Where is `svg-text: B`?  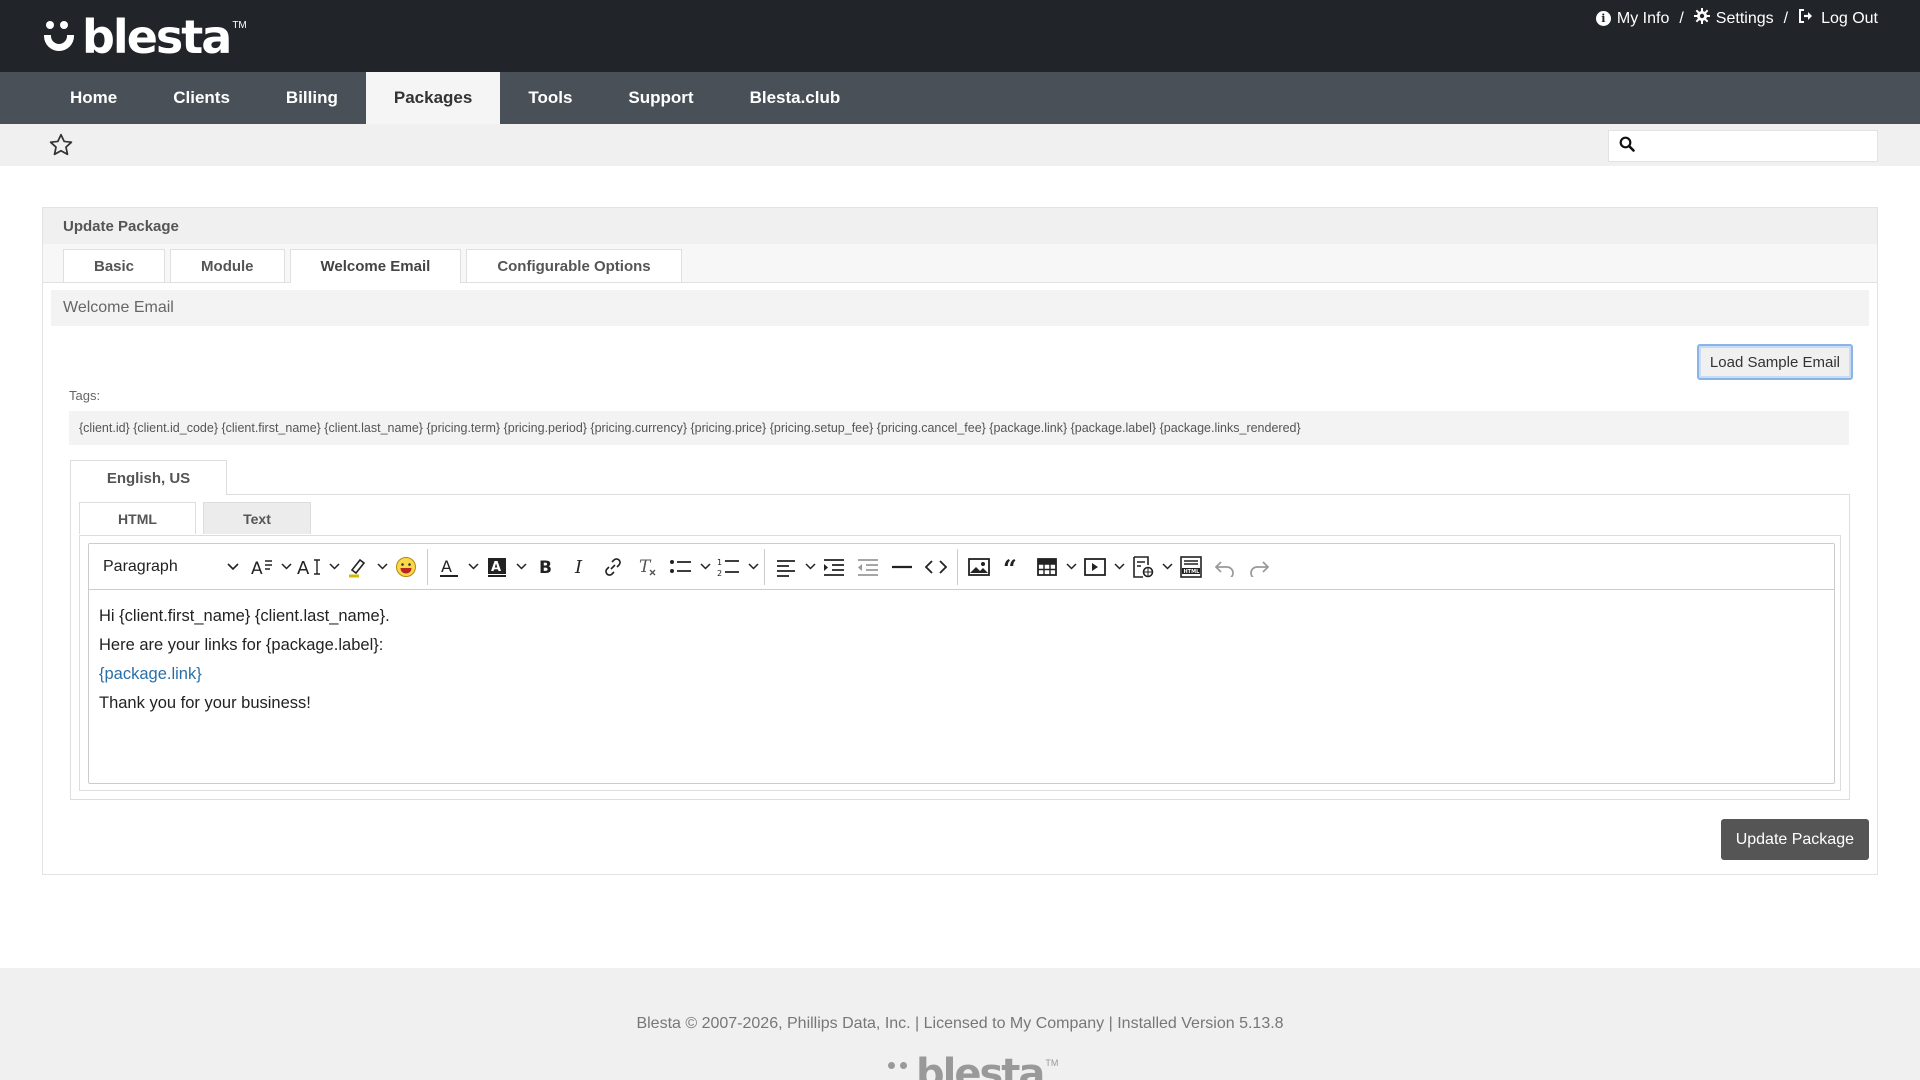 svg-text: B is located at coordinates (545, 567).